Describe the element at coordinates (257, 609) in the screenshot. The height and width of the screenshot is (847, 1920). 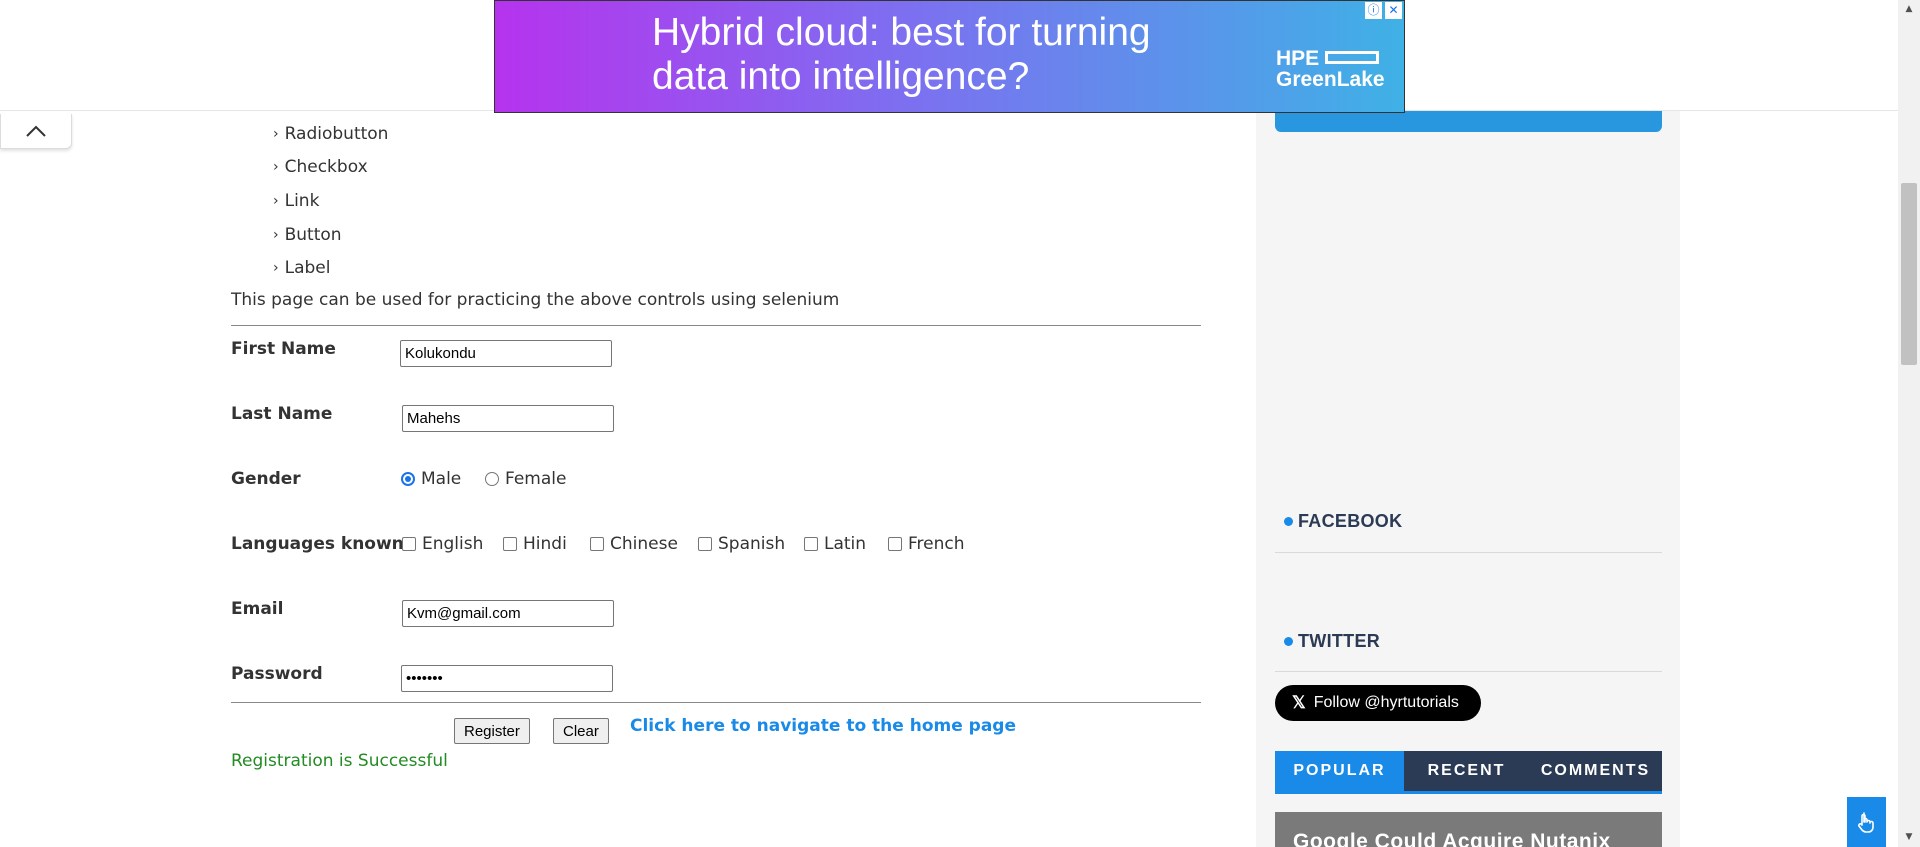
I see `email-label: Email` at that location.